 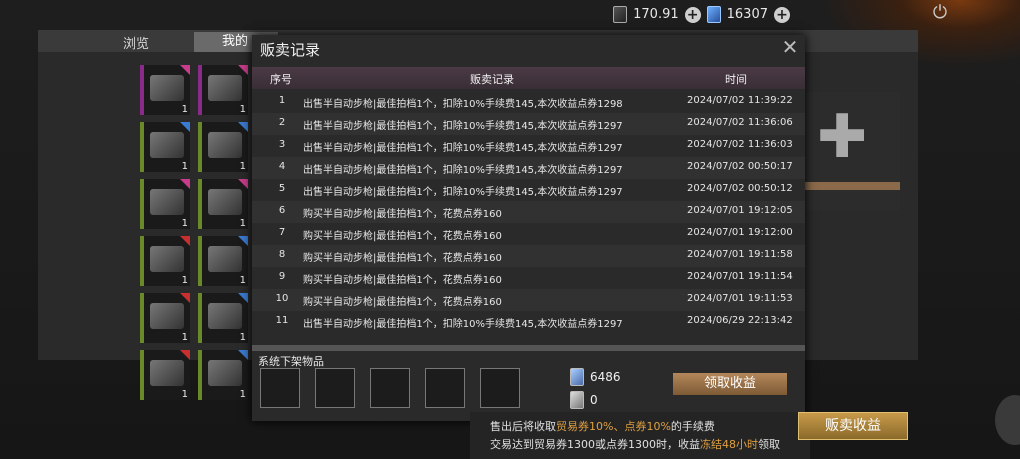 What do you see at coordinates (197, 245) in the screenshot?
I see `inventory-grid: 1 1 1 1 1 1 1 1 1 1 1 1` at bounding box center [197, 245].